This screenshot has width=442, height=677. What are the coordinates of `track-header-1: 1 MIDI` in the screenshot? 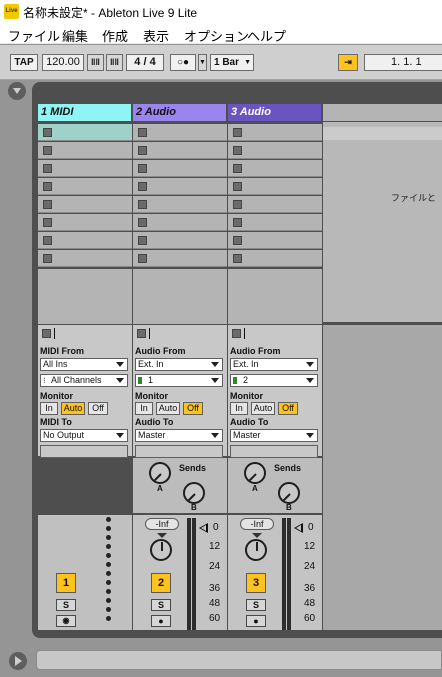 It's located at (84, 112).